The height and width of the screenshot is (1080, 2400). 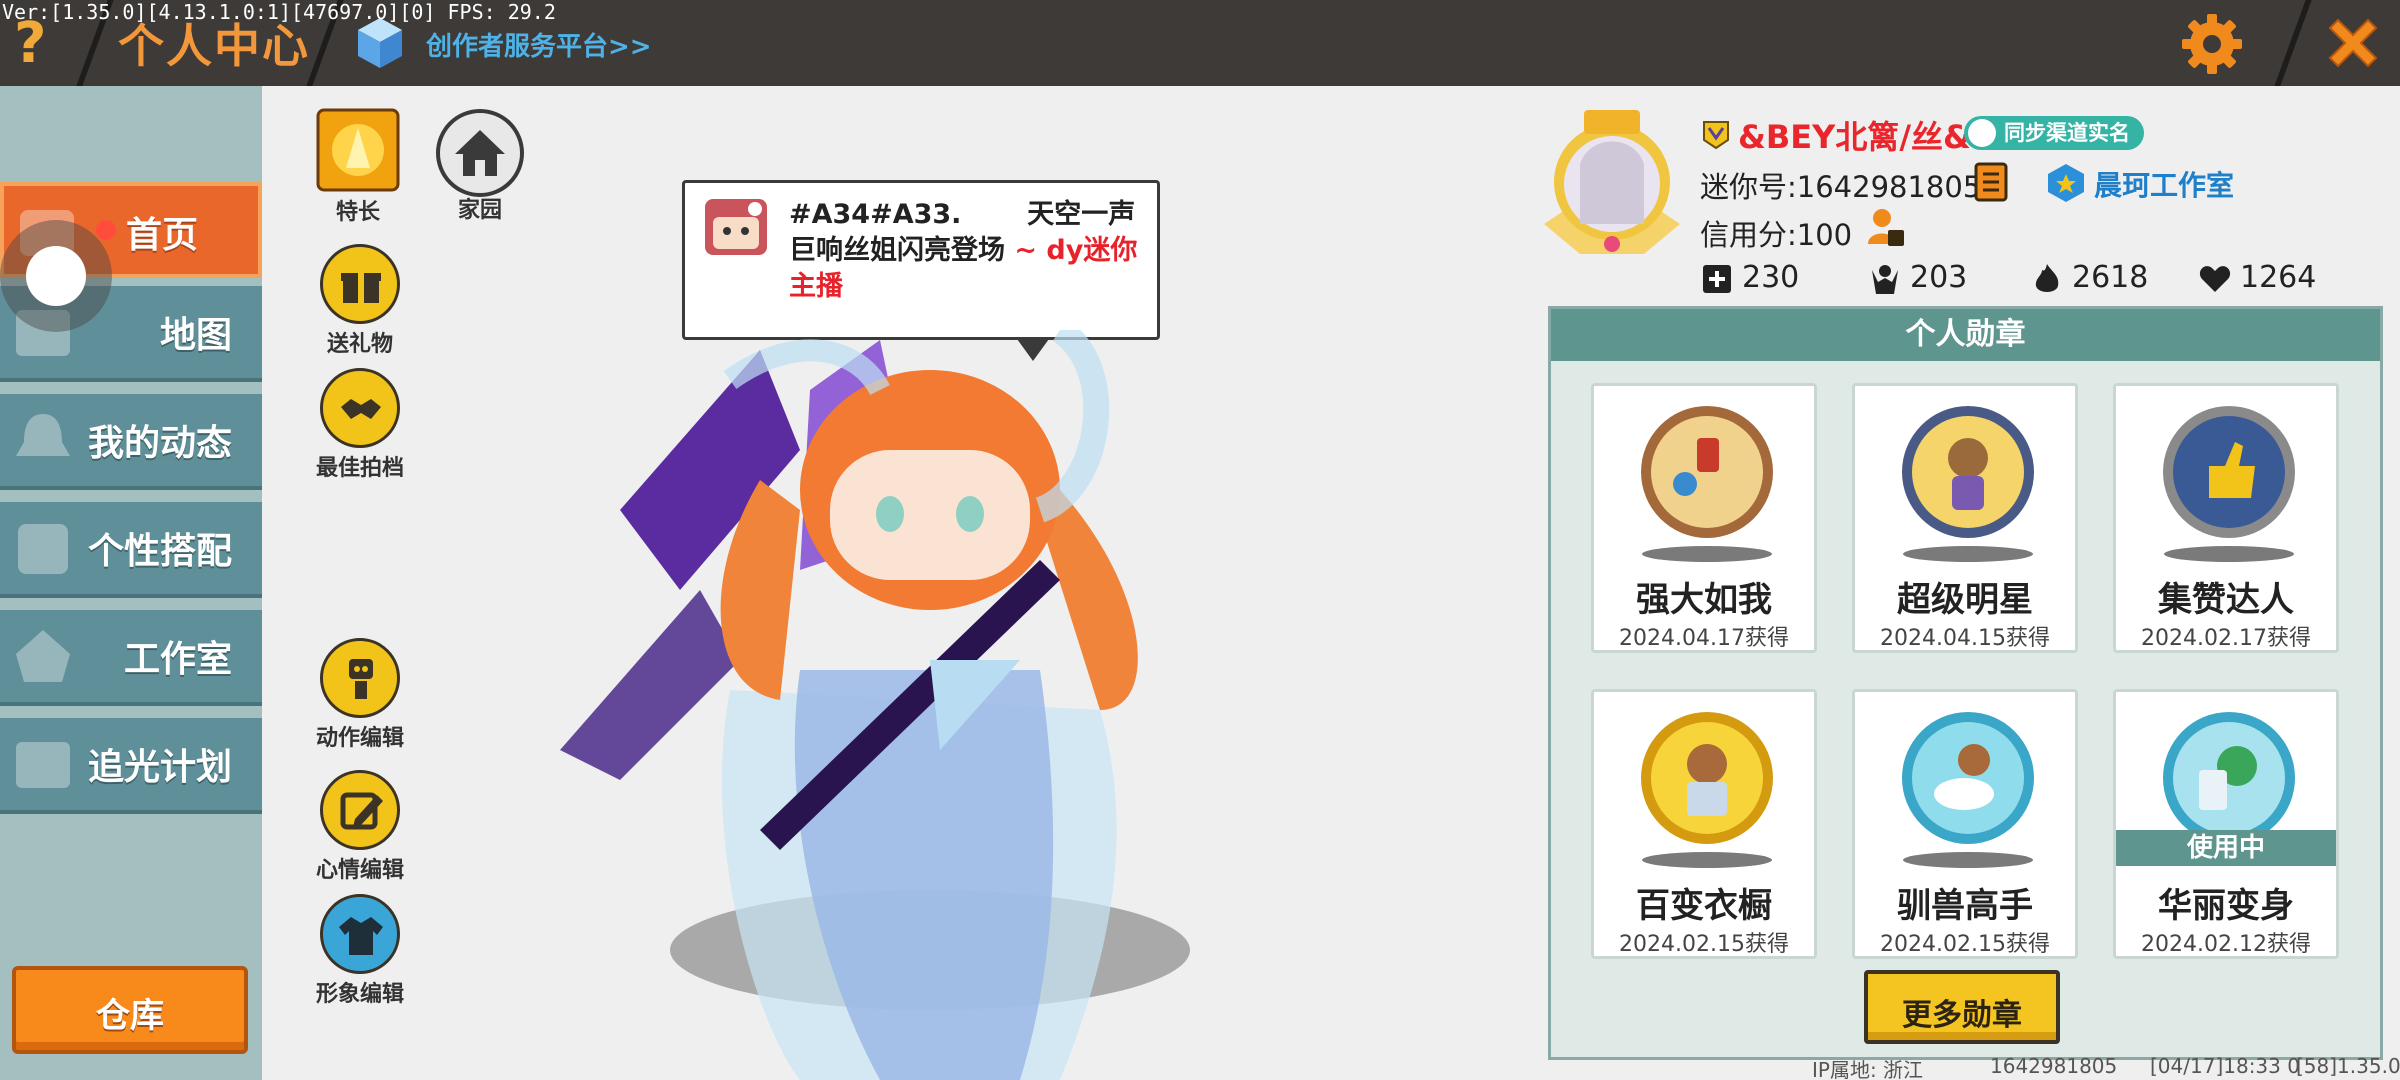 What do you see at coordinates (2054, 1066) in the screenshot?
I see `footer-id: 1642981805` at bounding box center [2054, 1066].